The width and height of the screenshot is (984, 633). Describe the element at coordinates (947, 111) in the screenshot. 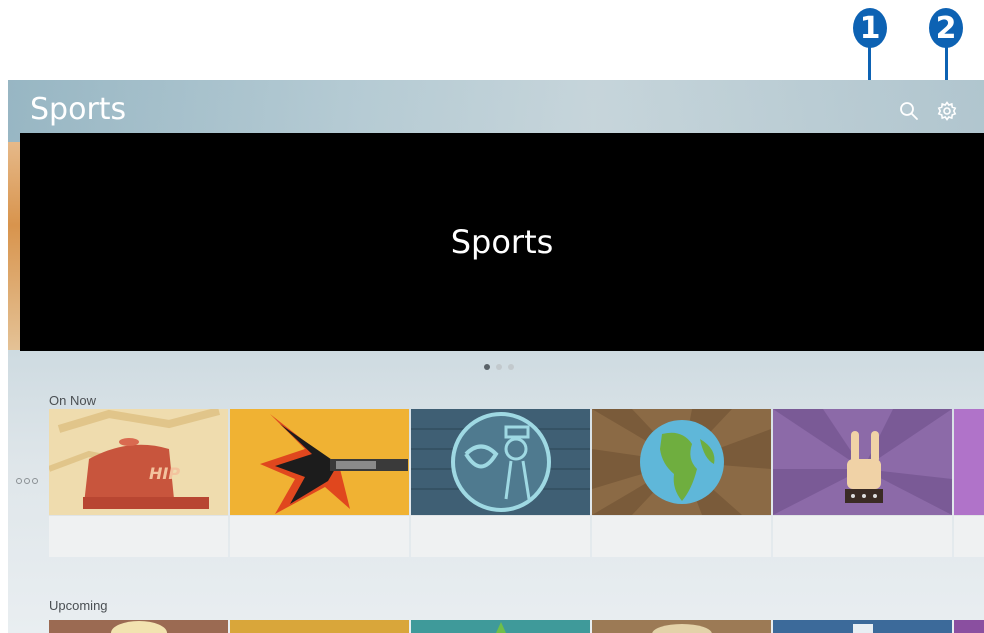

I see `gear-icon` at that location.